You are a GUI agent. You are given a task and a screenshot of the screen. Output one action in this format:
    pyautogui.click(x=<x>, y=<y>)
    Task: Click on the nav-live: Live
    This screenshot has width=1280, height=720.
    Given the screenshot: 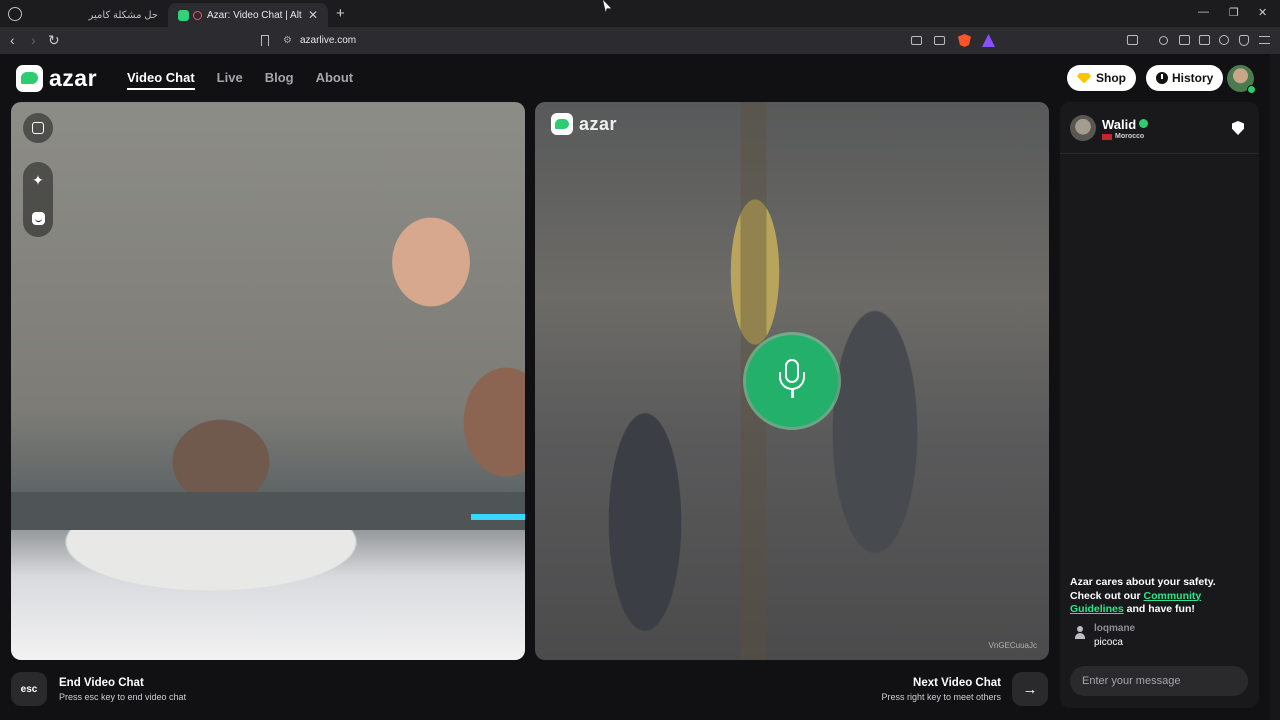 What is the action you would take?
    pyautogui.click(x=230, y=80)
    